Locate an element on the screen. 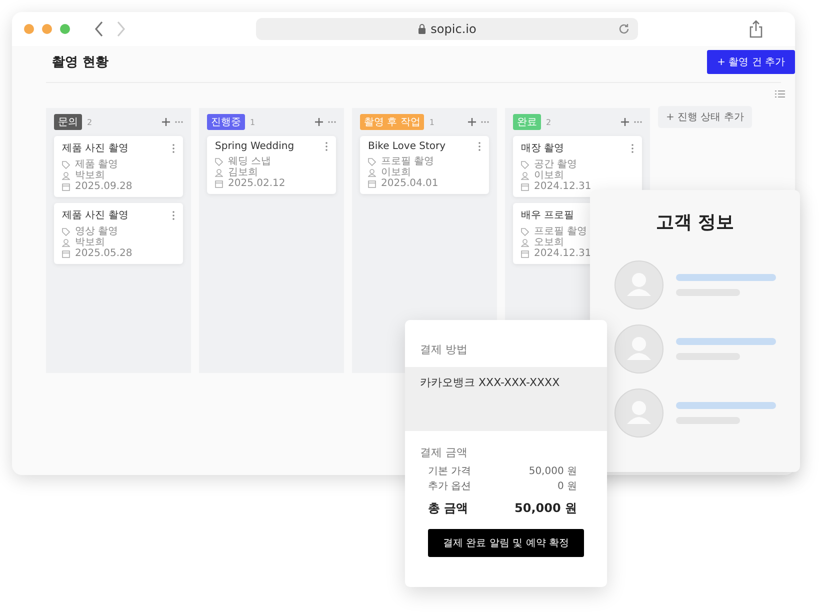  task-card: 매장 촬영 공간 촬영 이보희 2024.12.31 is located at coordinates (577, 166).